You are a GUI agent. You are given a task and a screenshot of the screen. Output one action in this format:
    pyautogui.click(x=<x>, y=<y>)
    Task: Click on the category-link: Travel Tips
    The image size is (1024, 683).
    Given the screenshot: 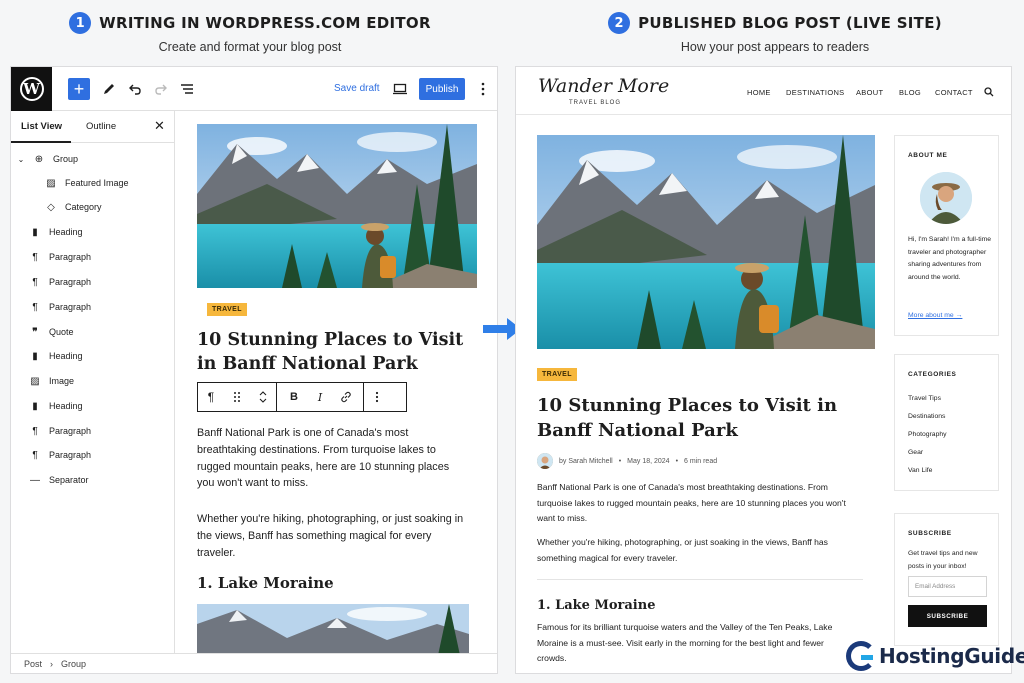 What is the action you would take?
    pyautogui.click(x=924, y=398)
    